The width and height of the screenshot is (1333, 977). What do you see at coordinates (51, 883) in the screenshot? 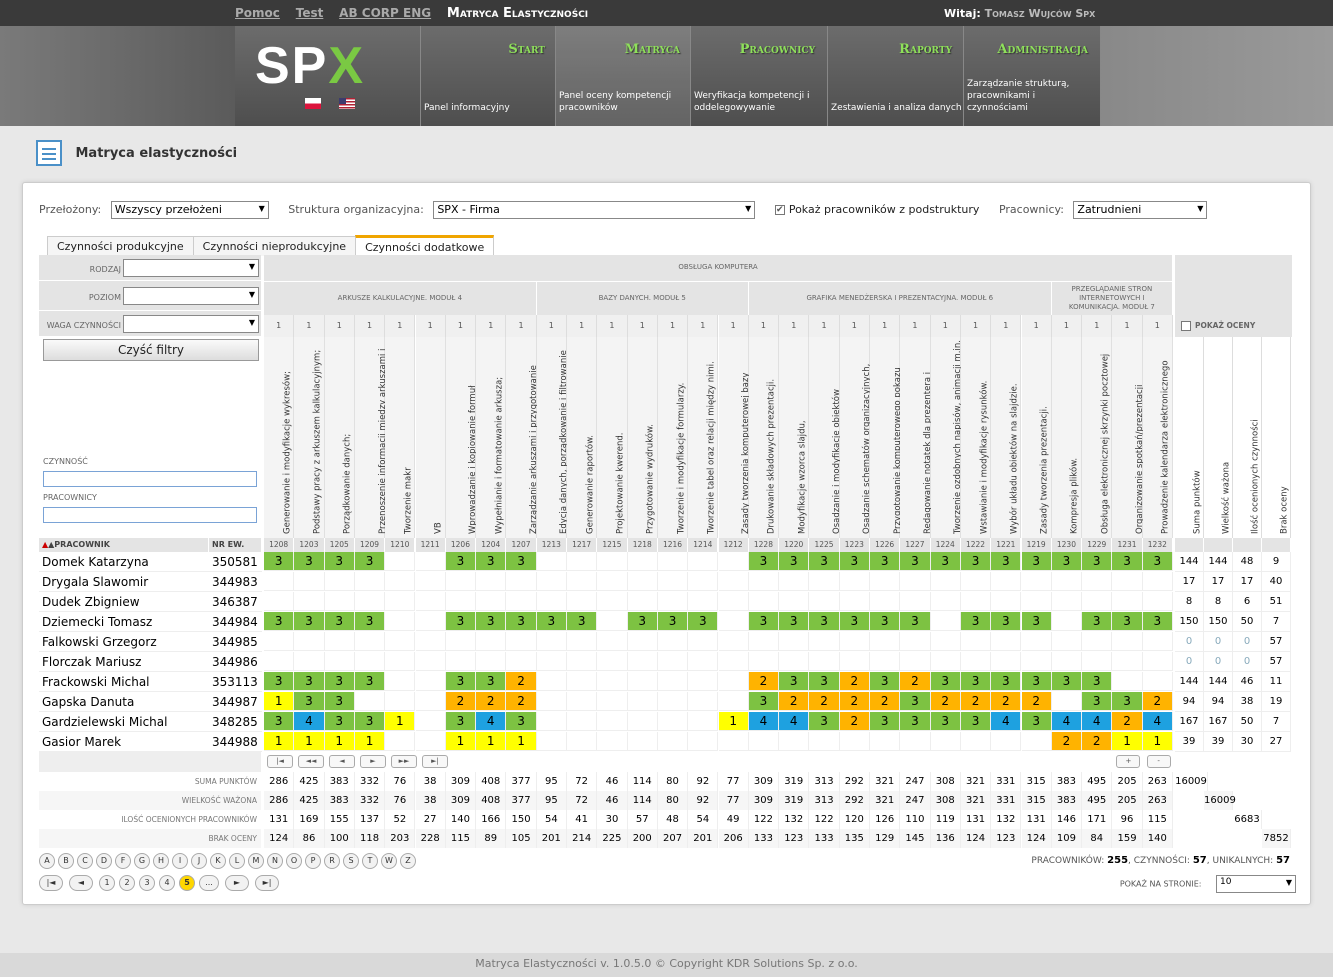
I see `page-first-button: |◄` at bounding box center [51, 883].